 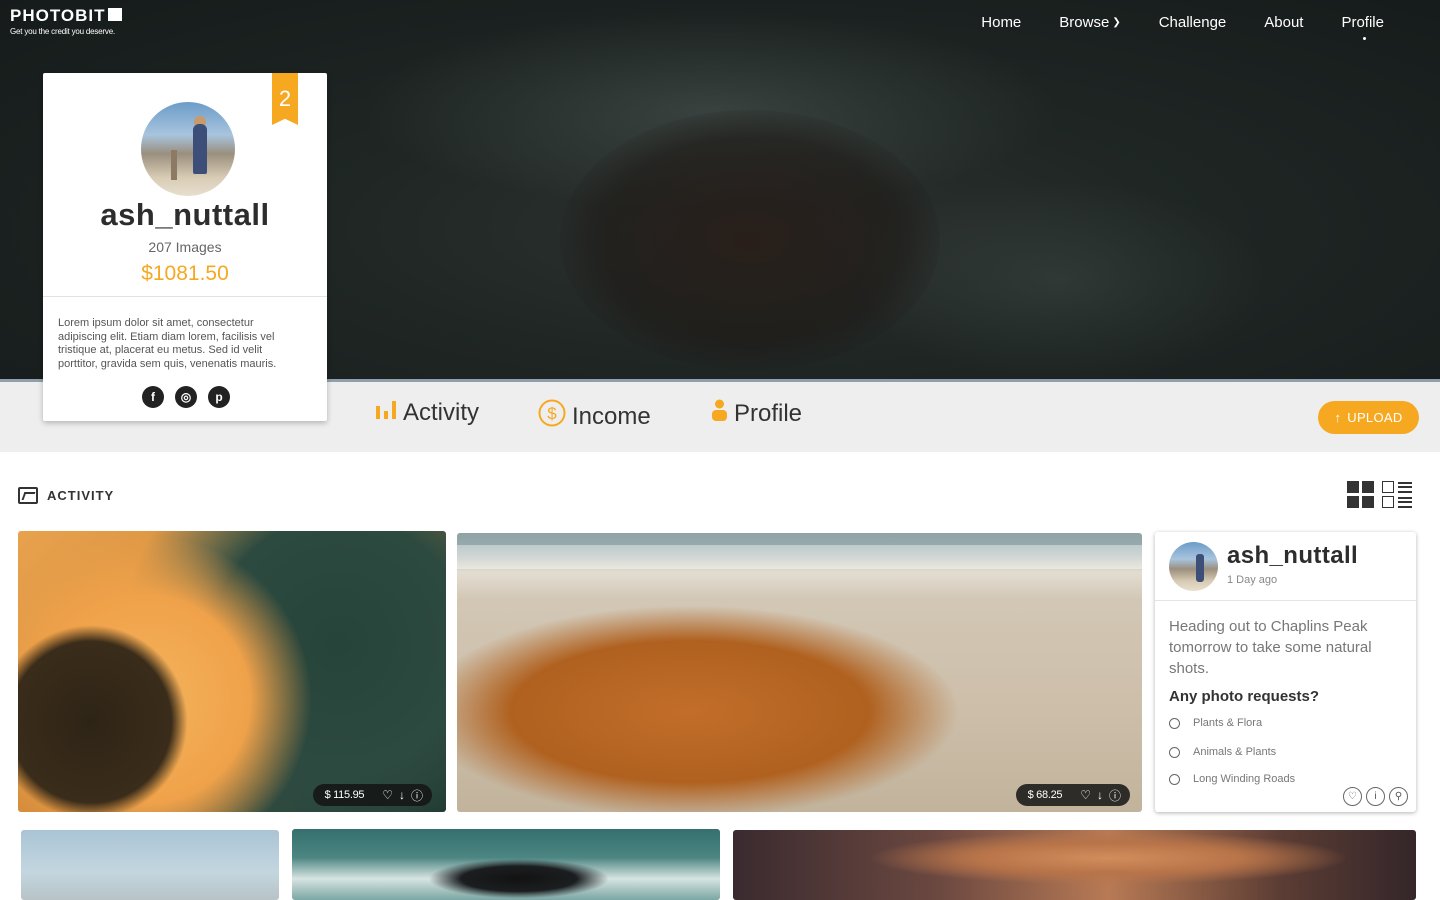 I want to click on photo-surf, so click(x=799, y=557).